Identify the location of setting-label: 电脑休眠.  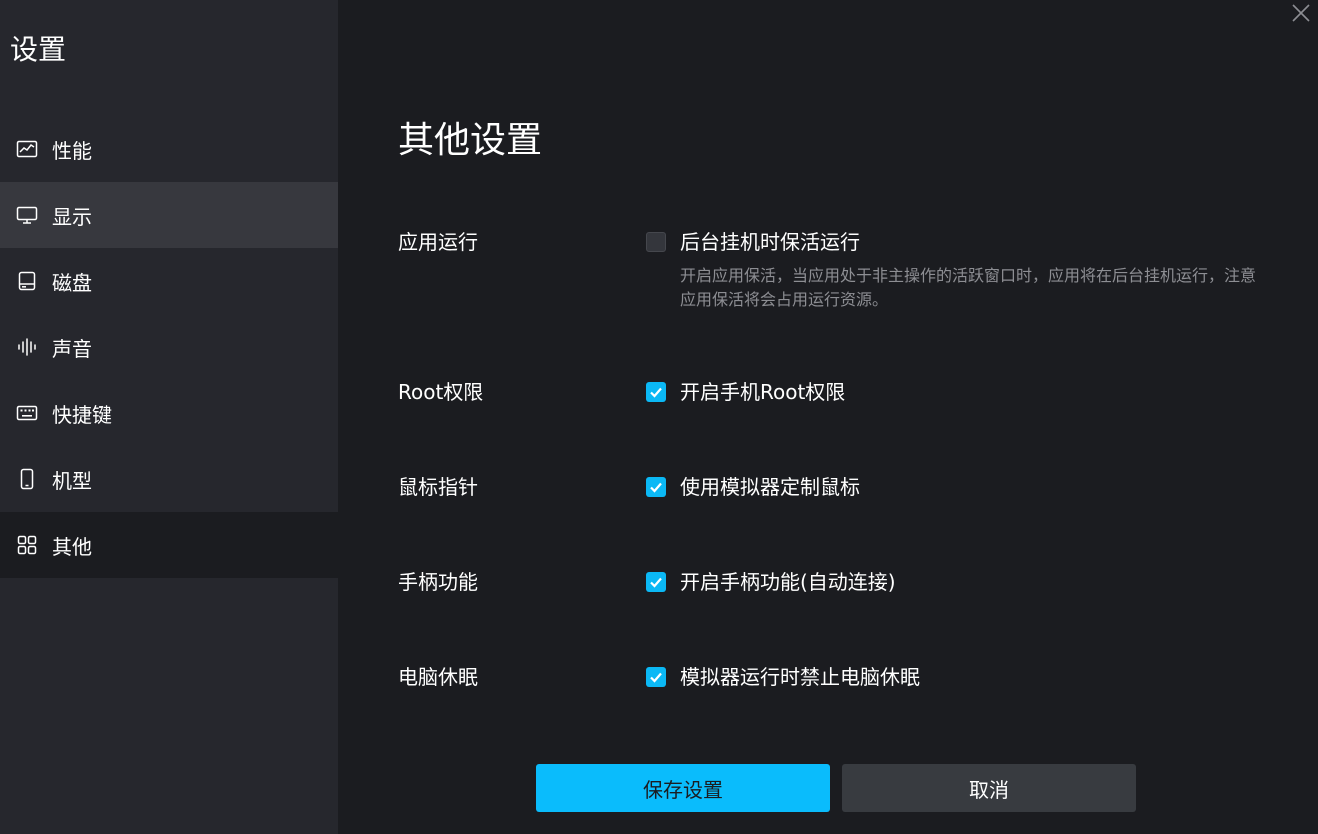
(438, 677).